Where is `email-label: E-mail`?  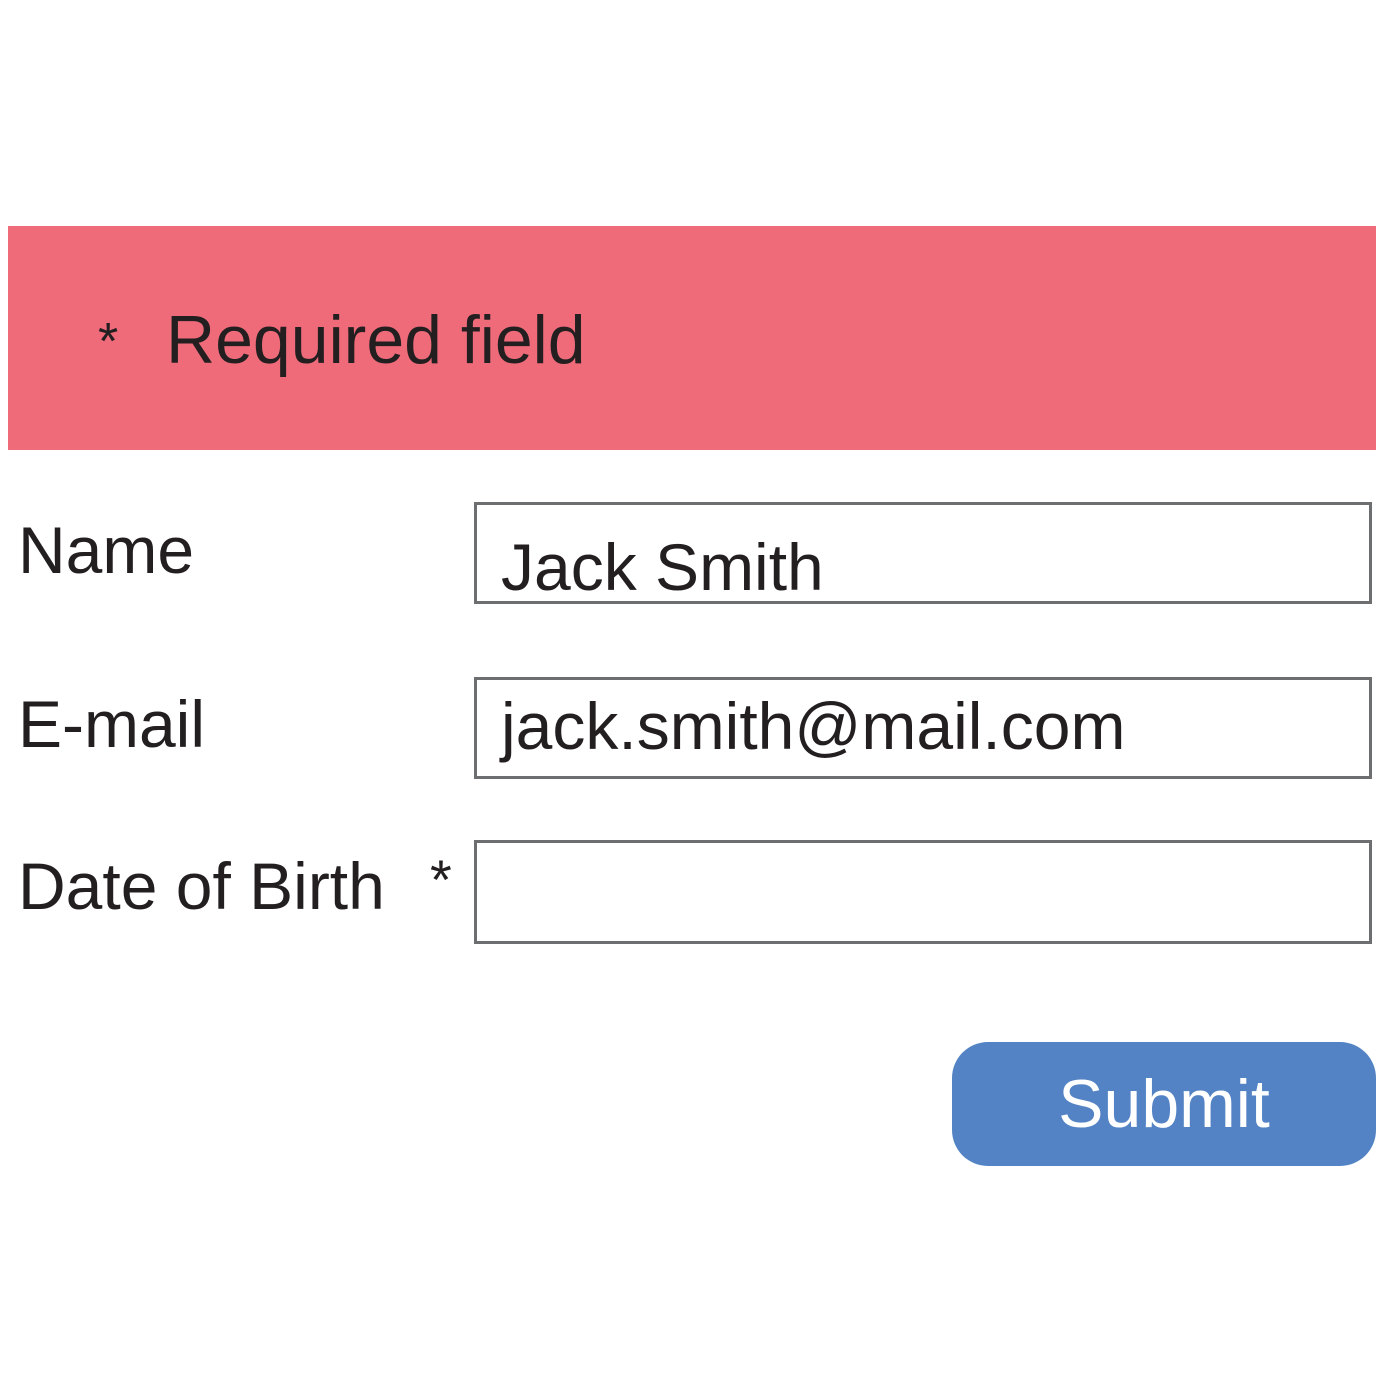
email-label: E-mail is located at coordinates (112, 724).